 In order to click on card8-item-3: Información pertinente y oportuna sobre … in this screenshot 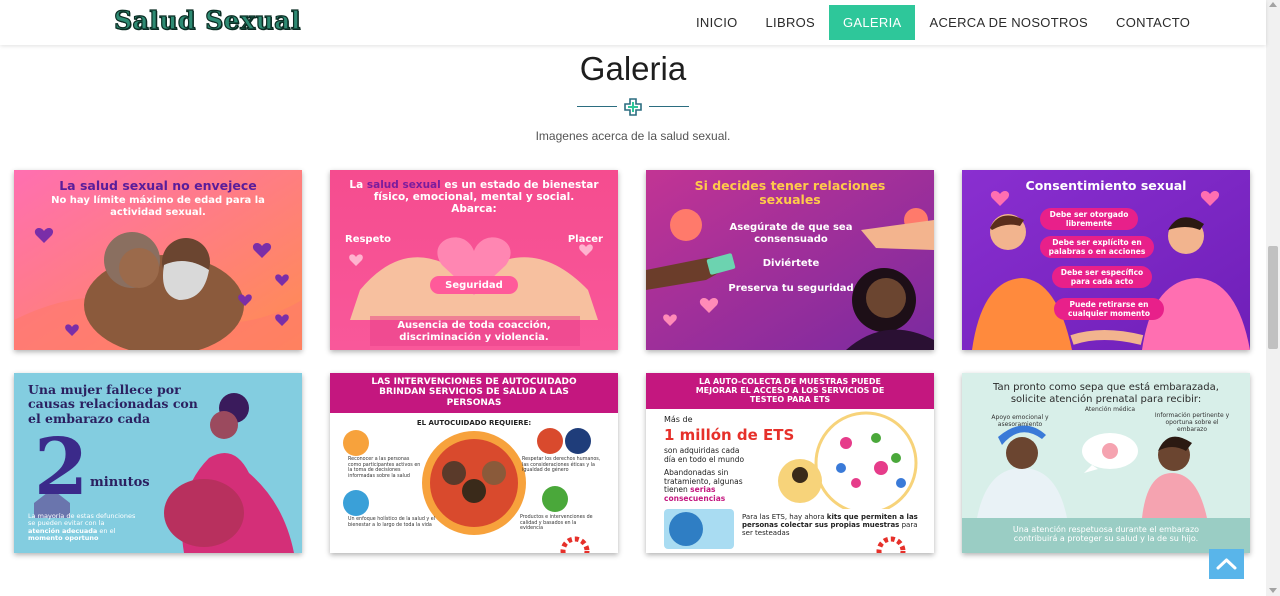, I will do `click(1192, 422)`.